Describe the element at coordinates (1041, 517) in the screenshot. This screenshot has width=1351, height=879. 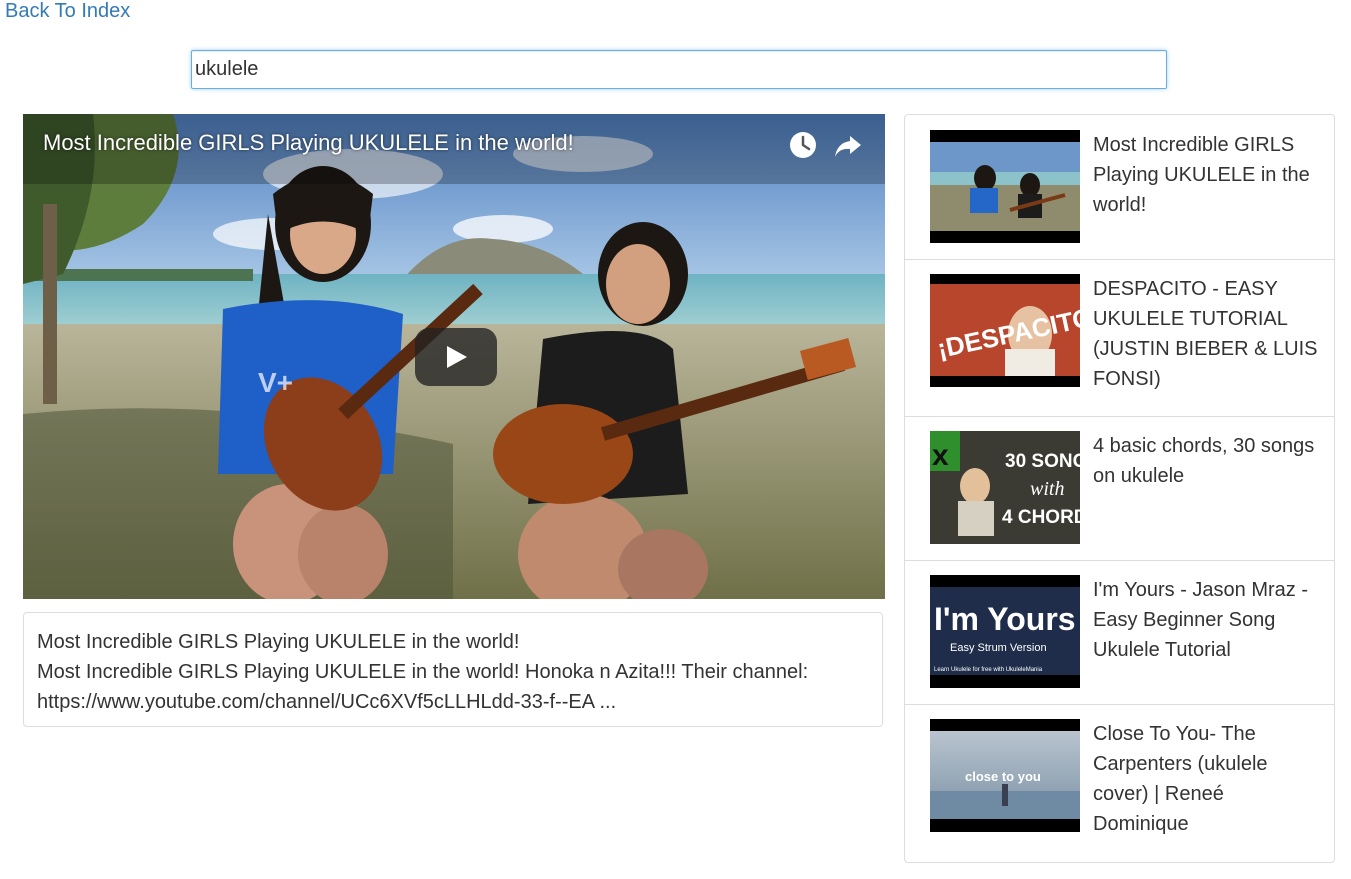
I see `thumbnail-text: 4 CHORDS` at that location.